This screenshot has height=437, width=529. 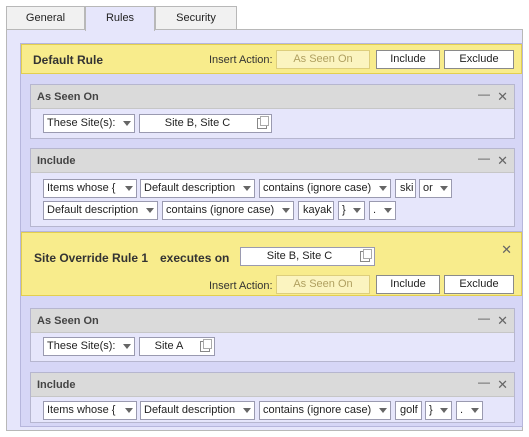 What do you see at coordinates (316, 210) in the screenshot?
I see `value-input: kayak` at bounding box center [316, 210].